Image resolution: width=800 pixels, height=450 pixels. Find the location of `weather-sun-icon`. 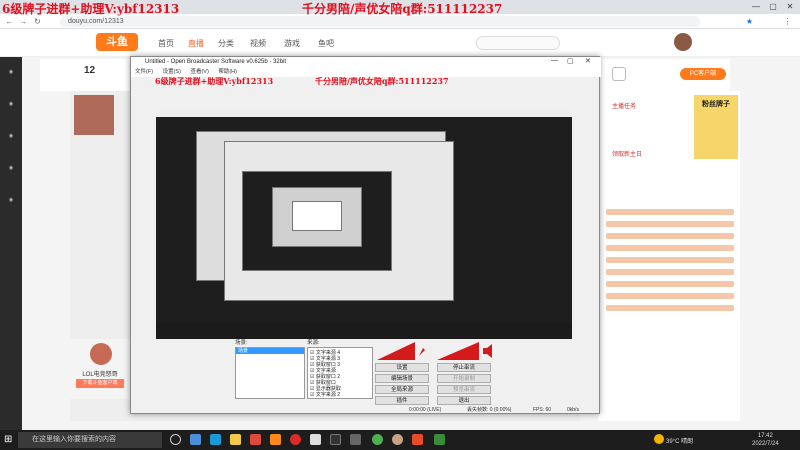

weather-sun-icon is located at coordinates (659, 439).